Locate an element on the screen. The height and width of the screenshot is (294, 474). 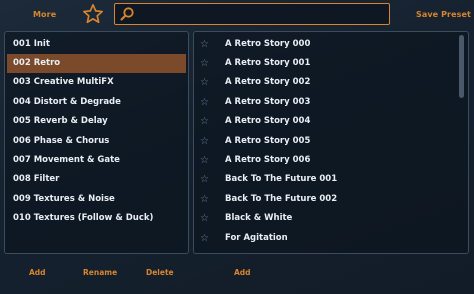
preset-item: ☆ A Retro Story 003 is located at coordinates (331, 102).